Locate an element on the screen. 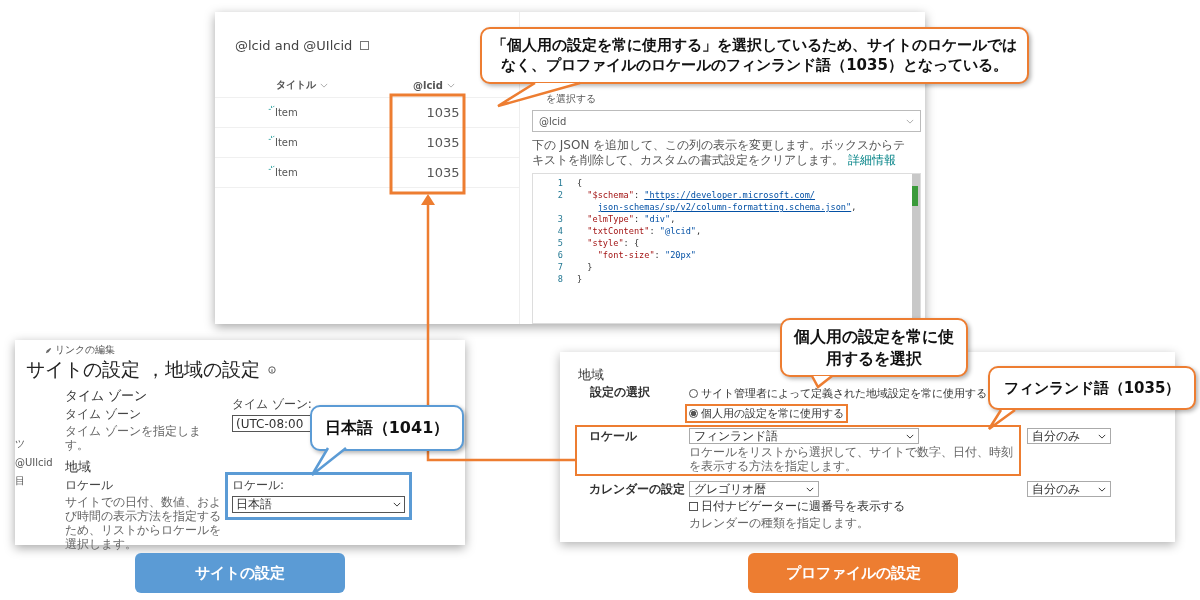 Image resolution: width=1200 pixels, height=600 pixels. page-title: サイトの設定 ，地域の設定 is located at coordinates (143, 369).